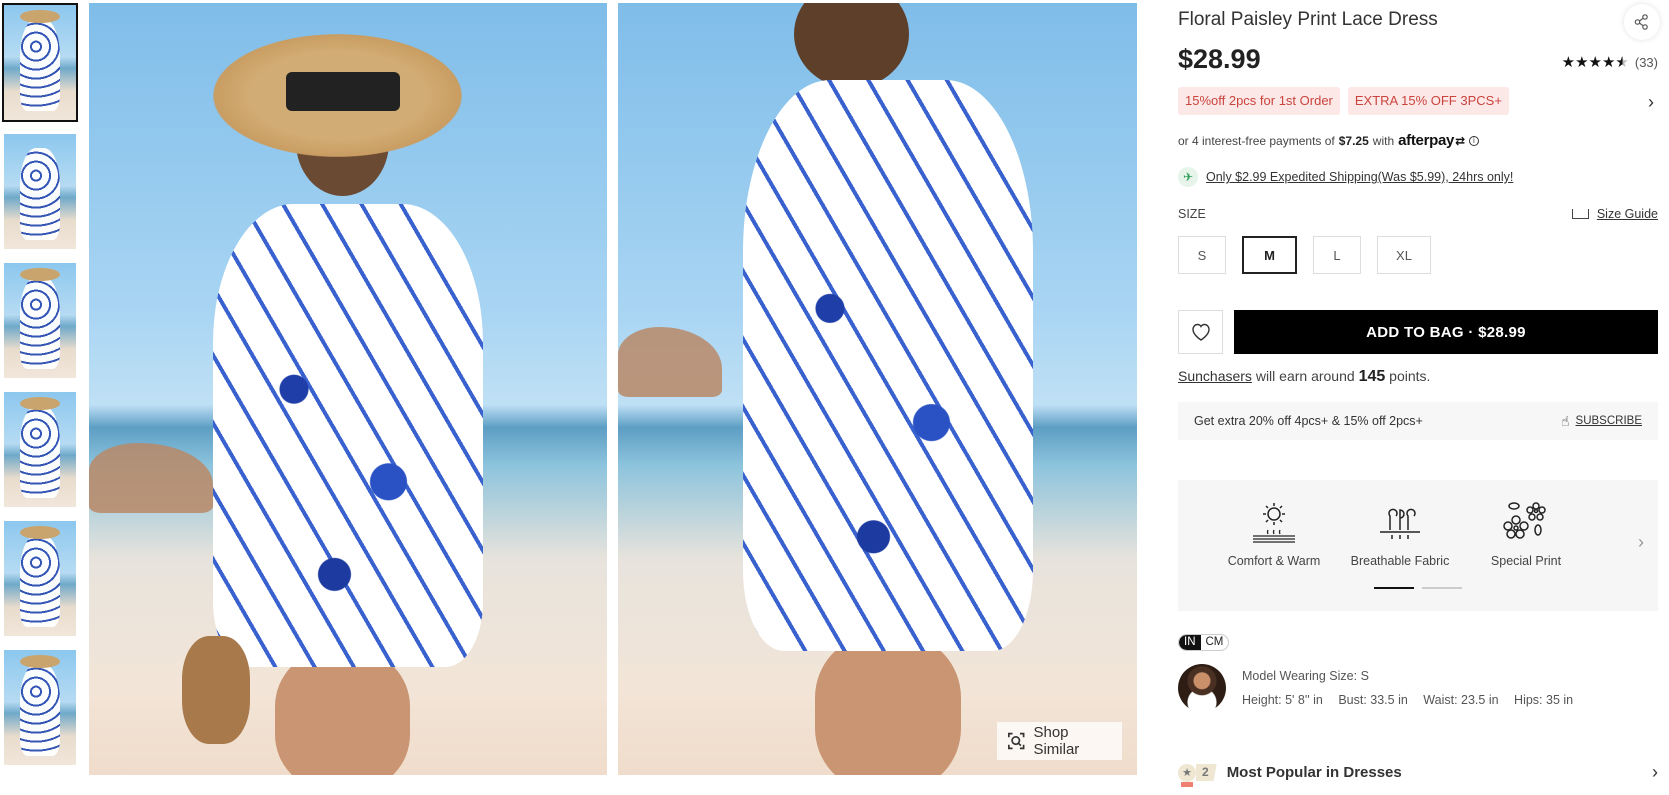 The height and width of the screenshot is (795, 1669). I want to click on points-middle: will earn around, so click(1305, 376).